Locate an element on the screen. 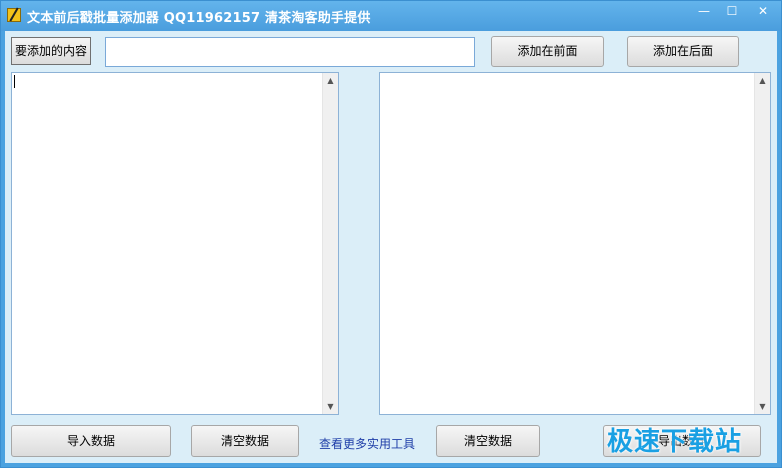  window-title: 文本前后戳批量添加器 QQ11962157 清茶淘客助手提供 is located at coordinates (199, 18).